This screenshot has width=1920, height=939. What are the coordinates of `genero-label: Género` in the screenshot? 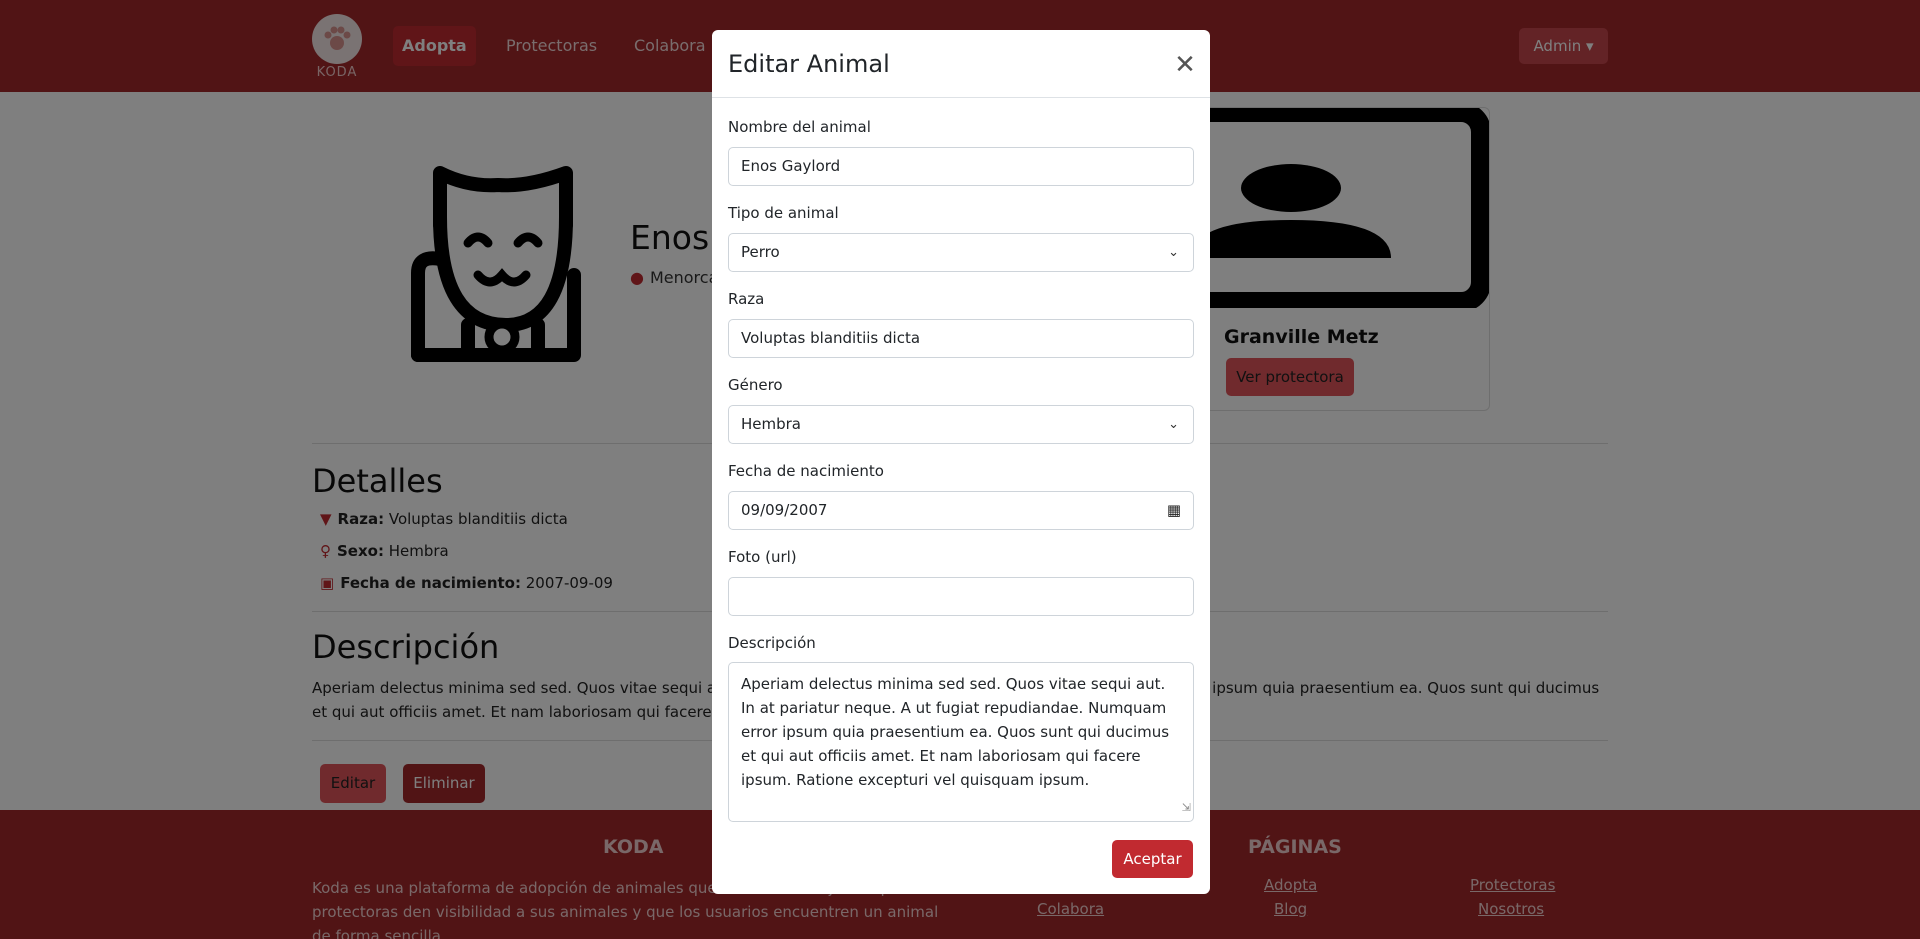 It's located at (755, 385).